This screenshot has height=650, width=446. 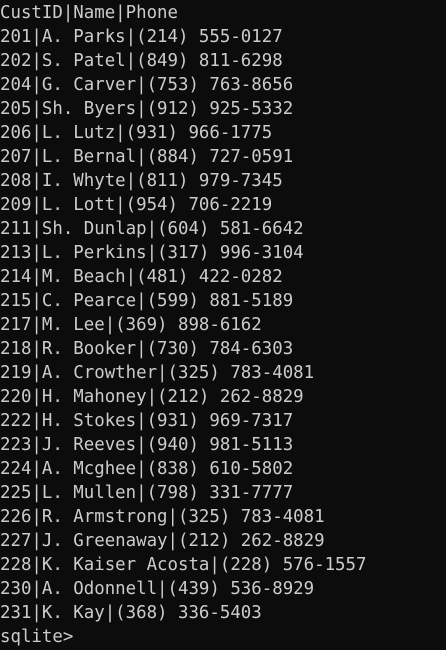 I want to click on result-row: 225|L. Mullen|(798) 331-7777, so click(x=147, y=493).